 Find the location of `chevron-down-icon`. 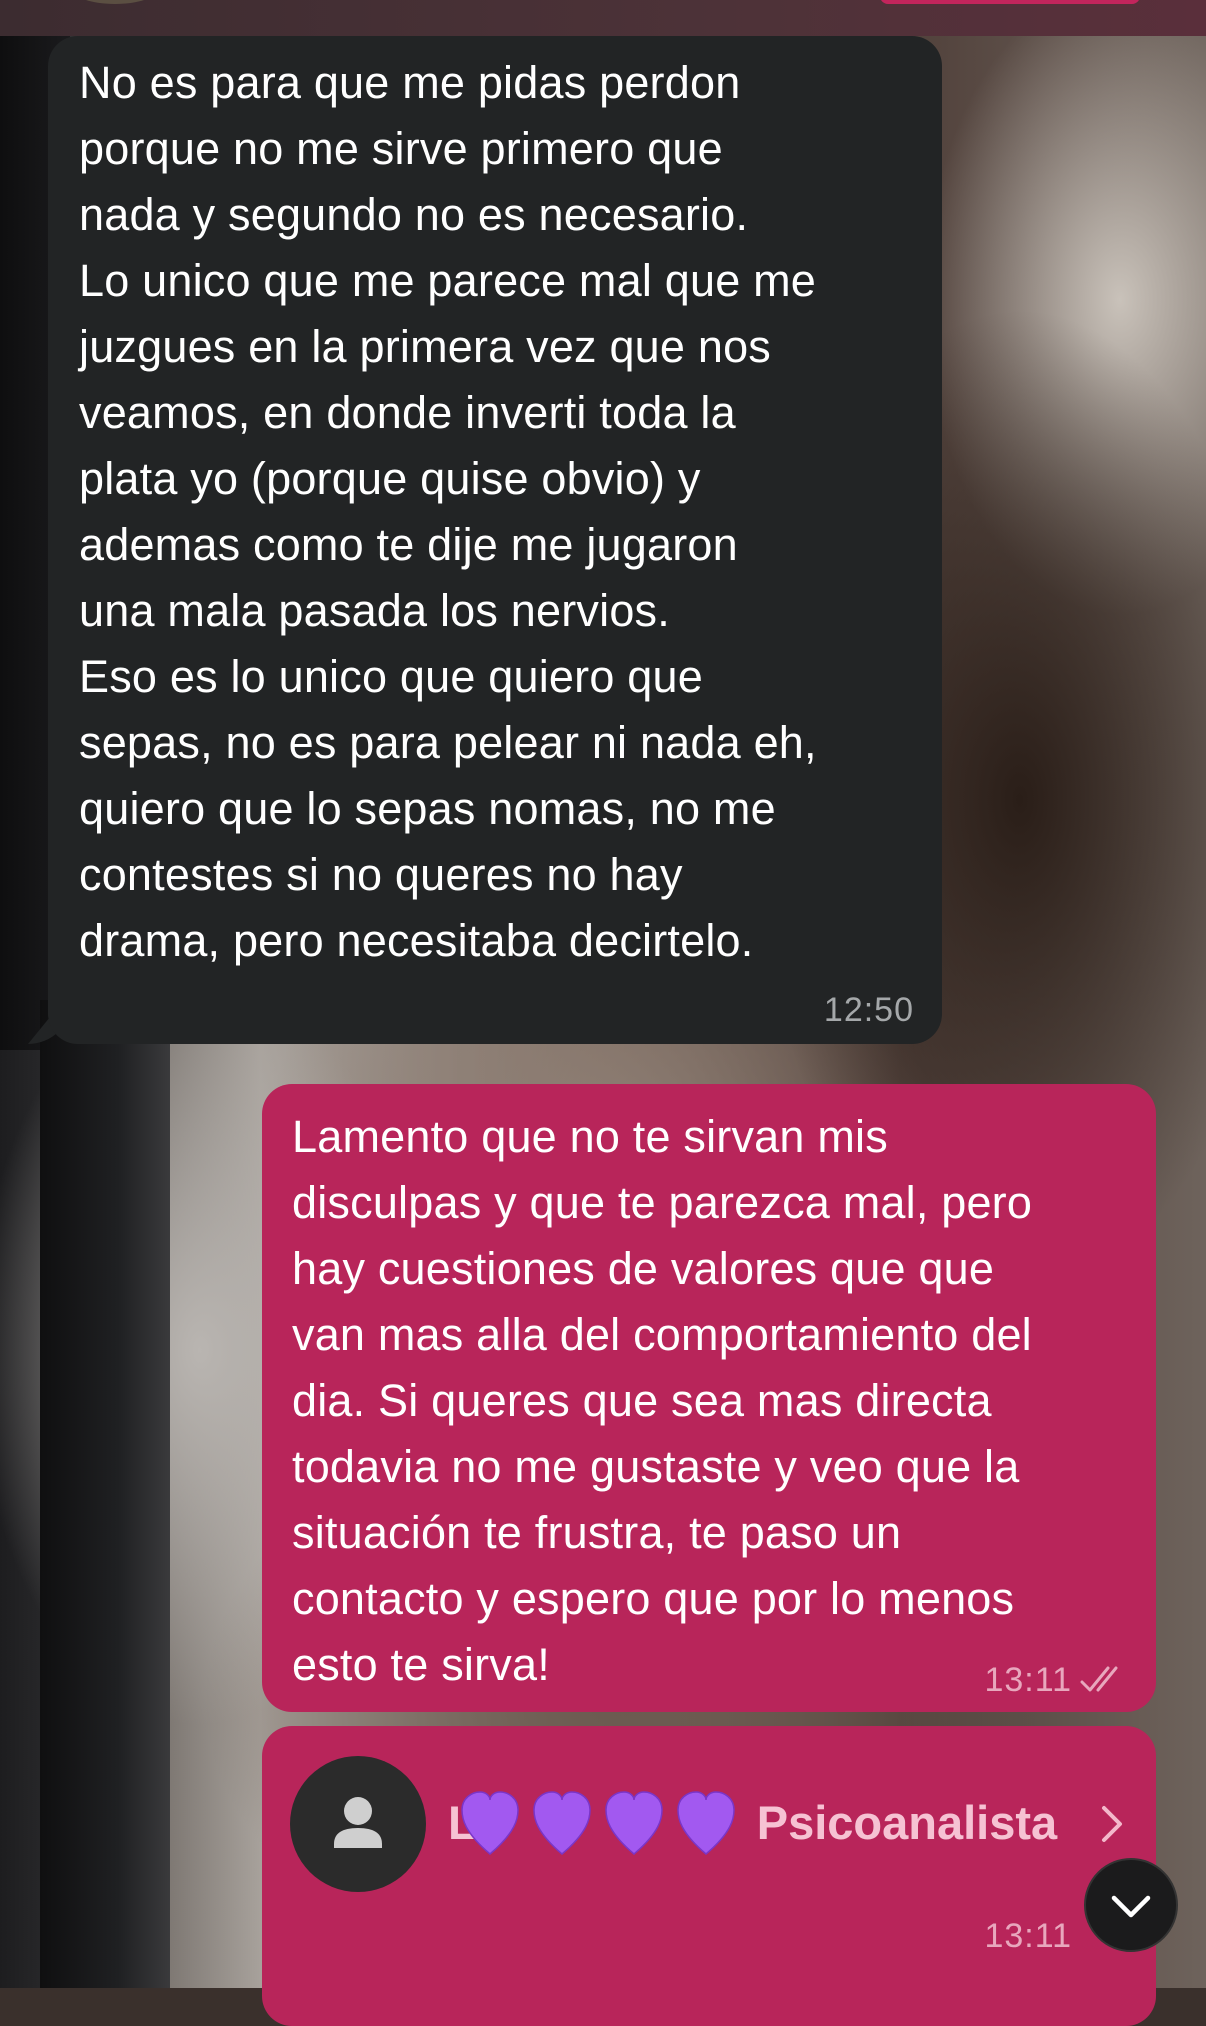

chevron-down-icon is located at coordinates (1131, 1906).